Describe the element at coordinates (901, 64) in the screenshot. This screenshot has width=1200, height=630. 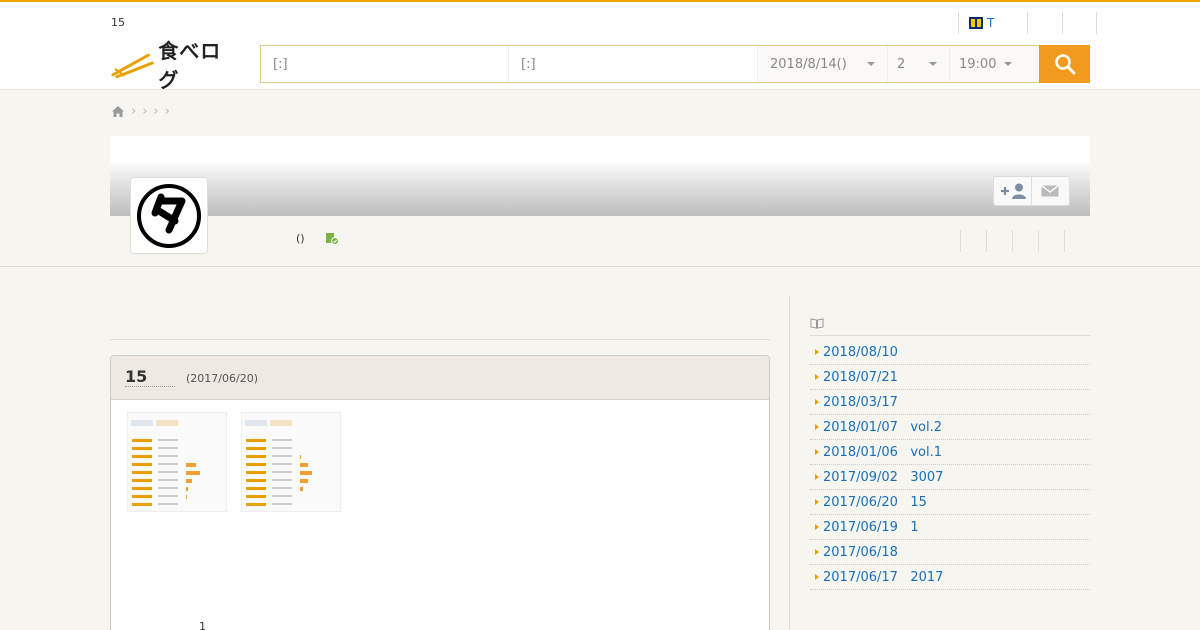
I see `people-value: 2` at that location.